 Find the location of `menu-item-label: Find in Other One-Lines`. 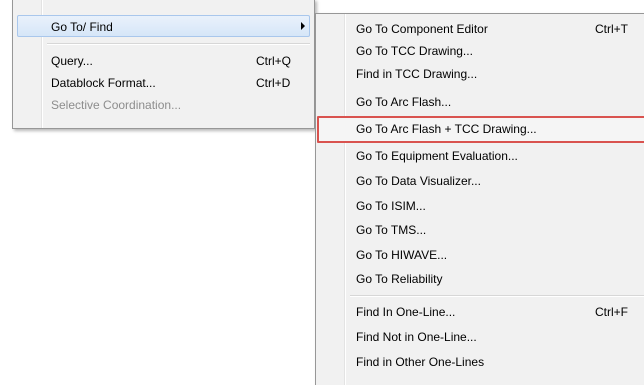

menu-item-label: Find in Other One-Lines is located at coordinates (420, 362).